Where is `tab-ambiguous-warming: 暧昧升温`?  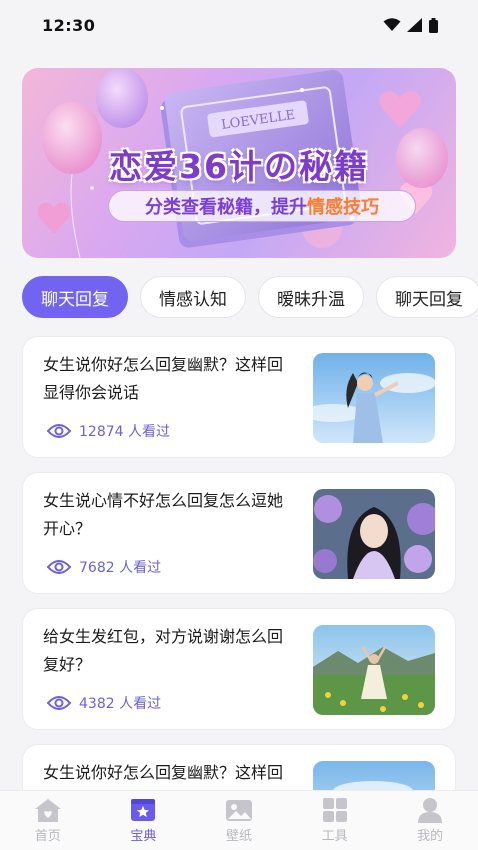
tab-ambiguous-warming: 暧昧升温 is located at coordinates (311, 297).